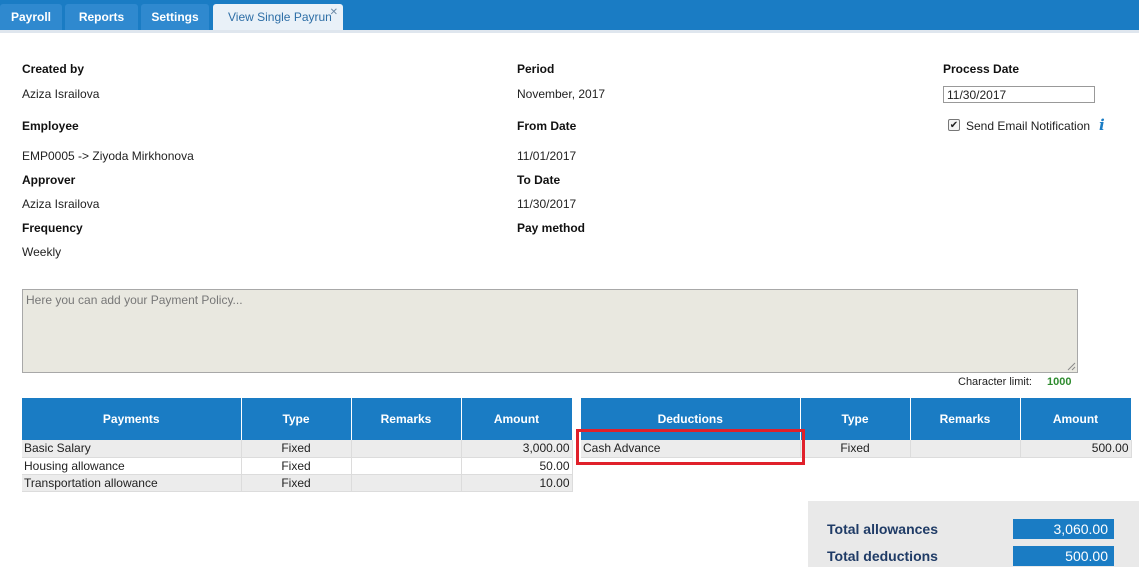 This screenshot has width=1139, height=567. What do you see at coordinates (61, 204) in the screenshot?
I see `approver-value: Aziza Israilova` at bounding box center [61, 204].